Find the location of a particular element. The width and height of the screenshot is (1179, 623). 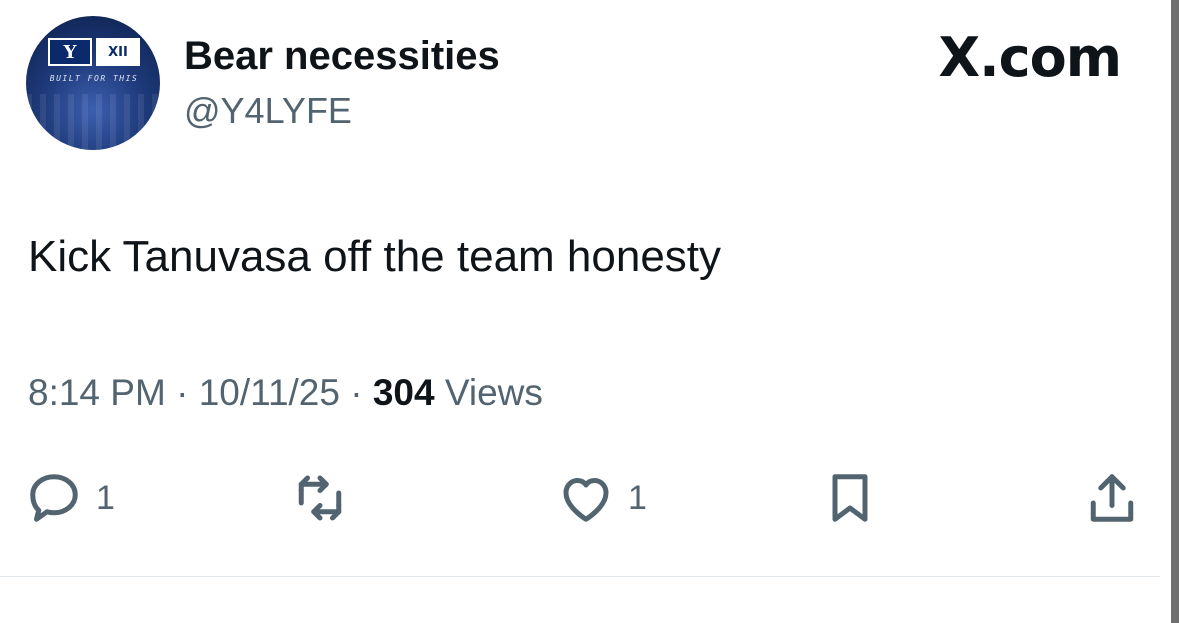

share-icon is located at coordinates (1112, 498).